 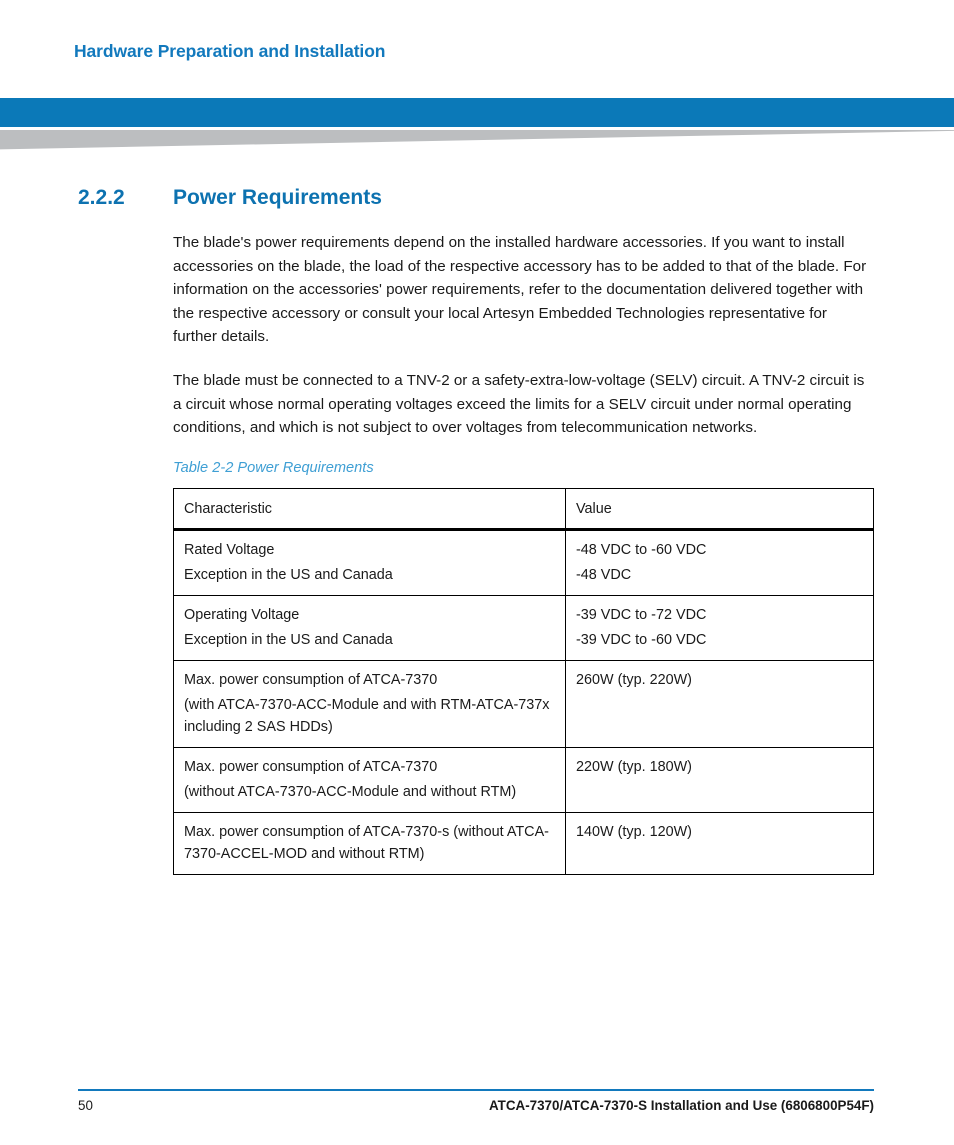 What do you see at coordinates (719, 779) in the screenshot?
I see `cell-value: 220W (typ. 180W)` at bounding box center [719, 779].